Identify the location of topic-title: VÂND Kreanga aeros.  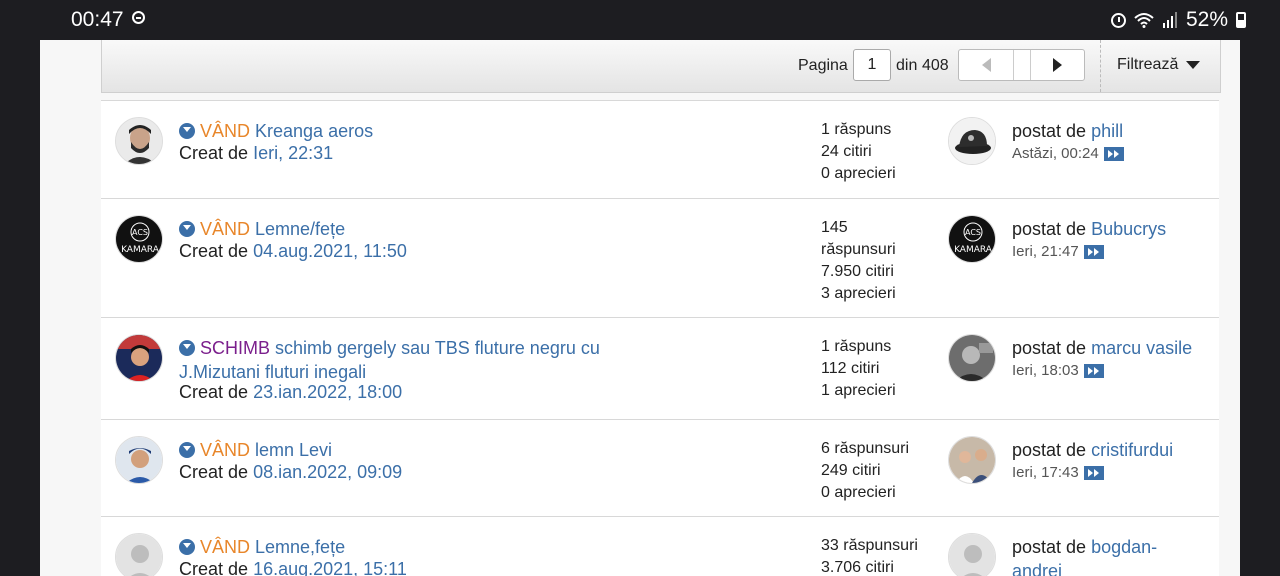
(404, 131).